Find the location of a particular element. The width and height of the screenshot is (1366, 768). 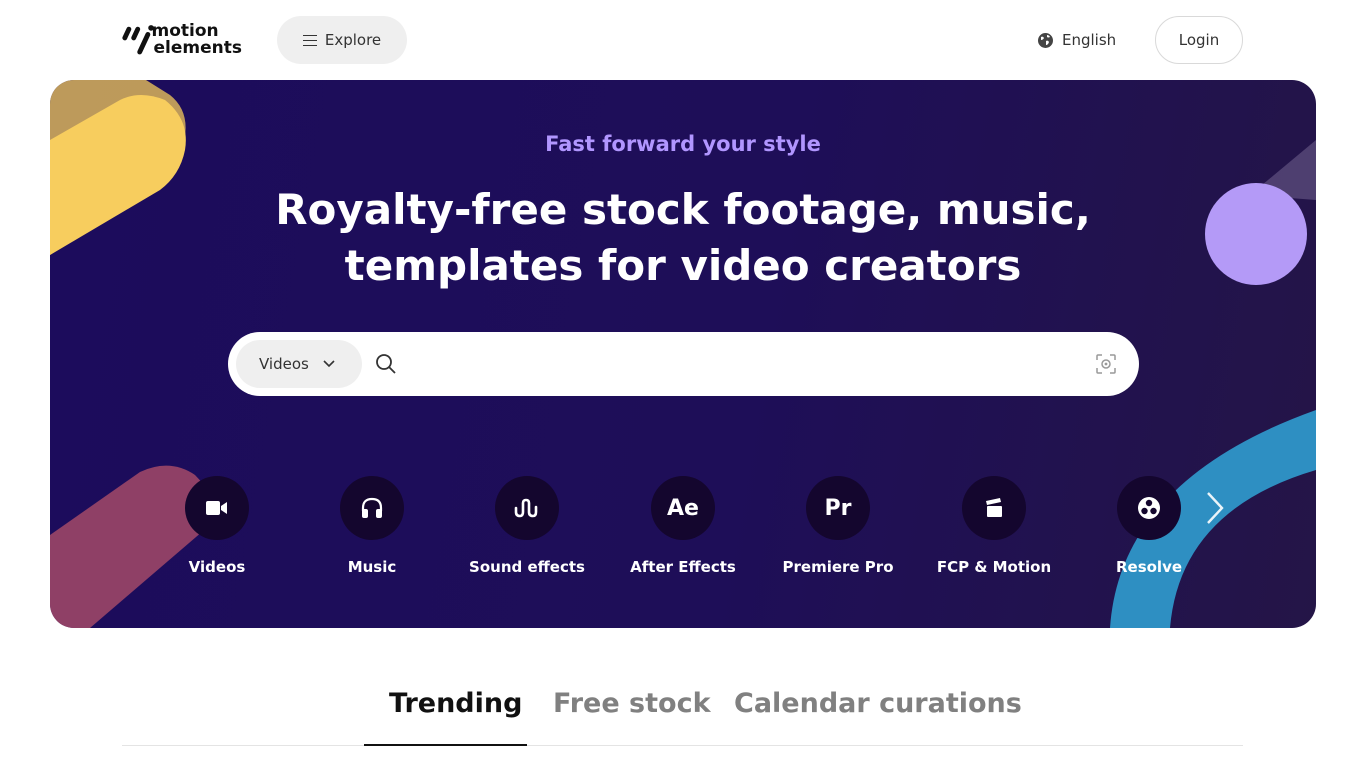

category-label: Music is located at coordinates (372, 567).